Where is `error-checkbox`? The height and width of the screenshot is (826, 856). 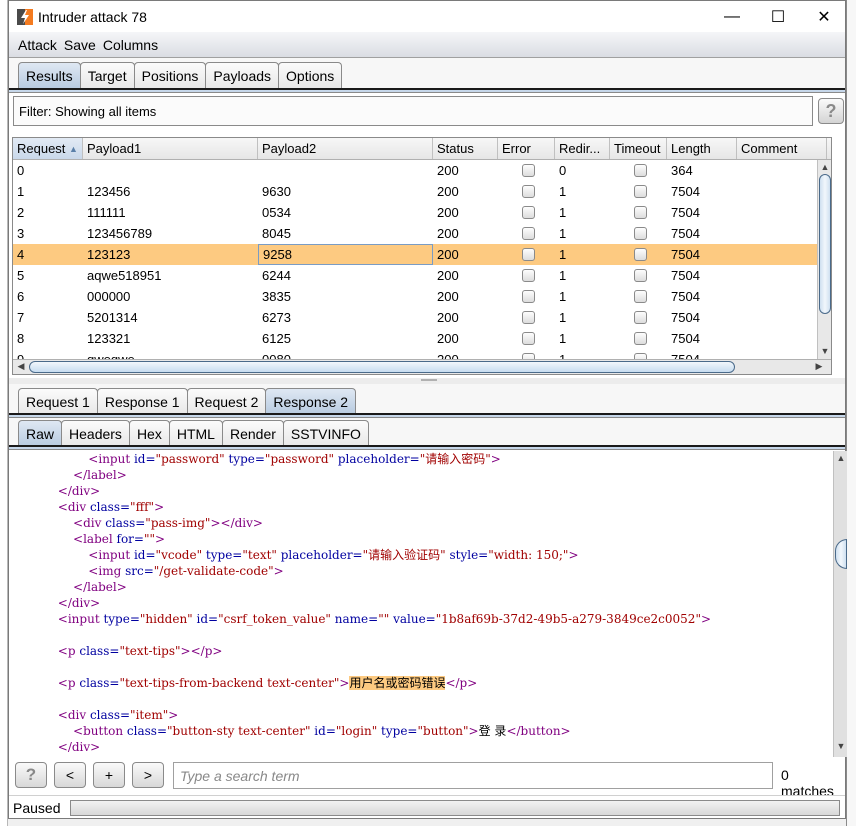
error-checkbox is located at coordinates (528, 254).